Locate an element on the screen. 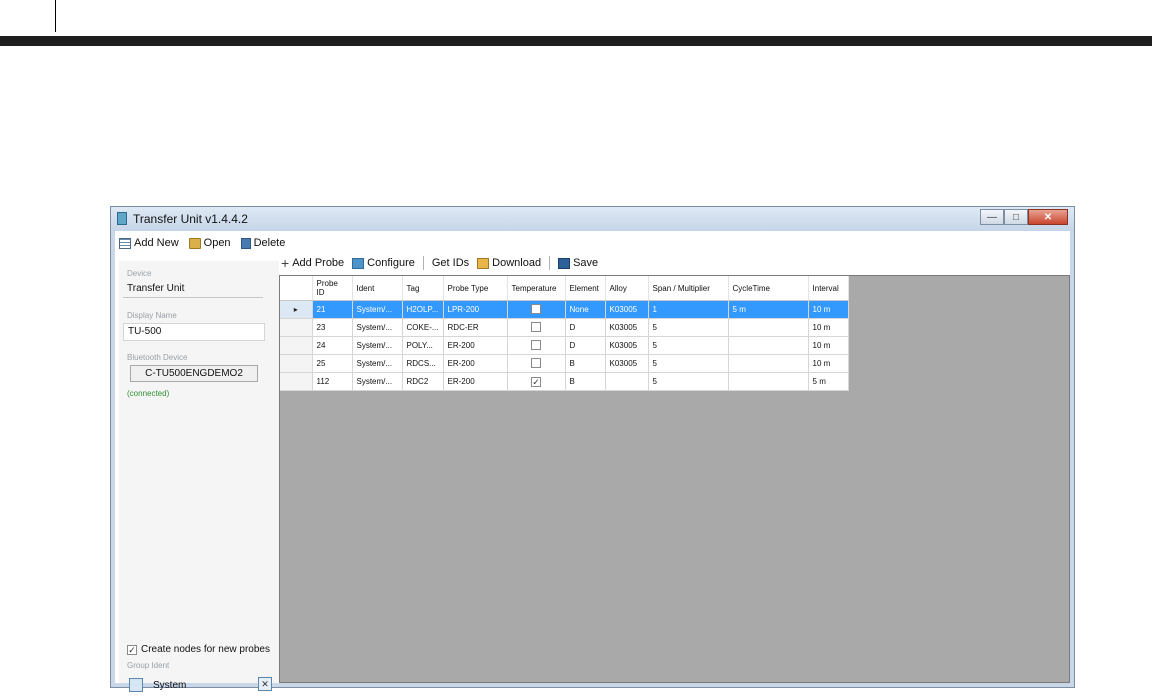  create-nodes-option: ✓ Create nodes for new probes is located at coordinates (198, 649).